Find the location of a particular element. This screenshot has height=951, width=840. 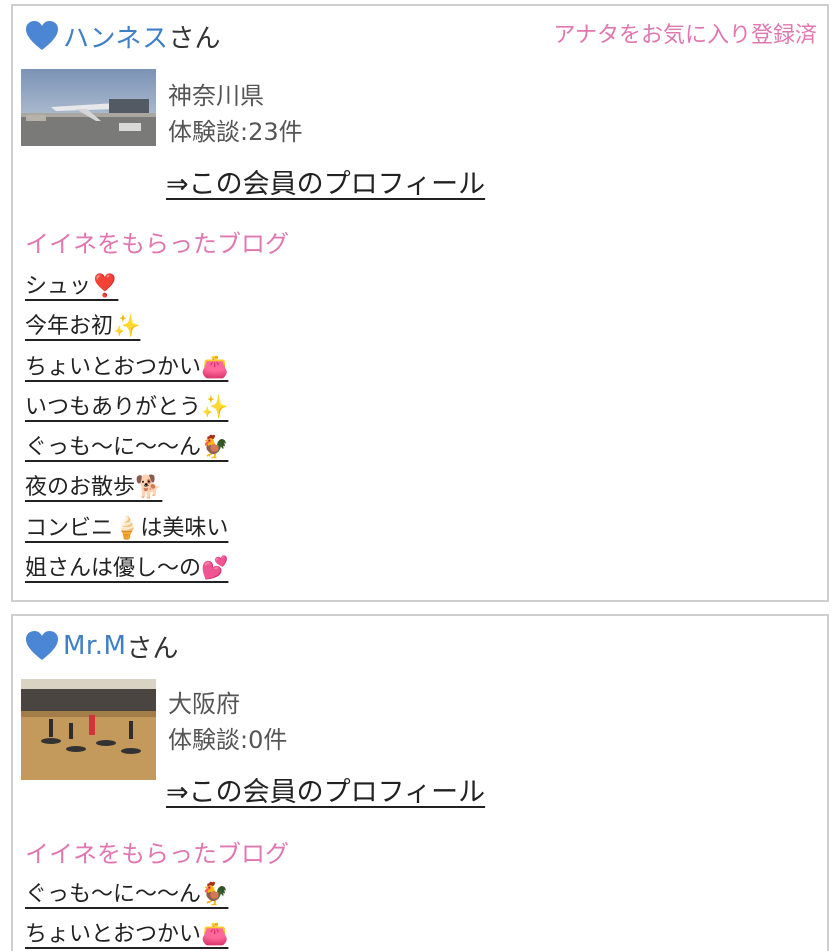

blog-link: コンビニ🍦は美味い is located at coordinates (126, 528).